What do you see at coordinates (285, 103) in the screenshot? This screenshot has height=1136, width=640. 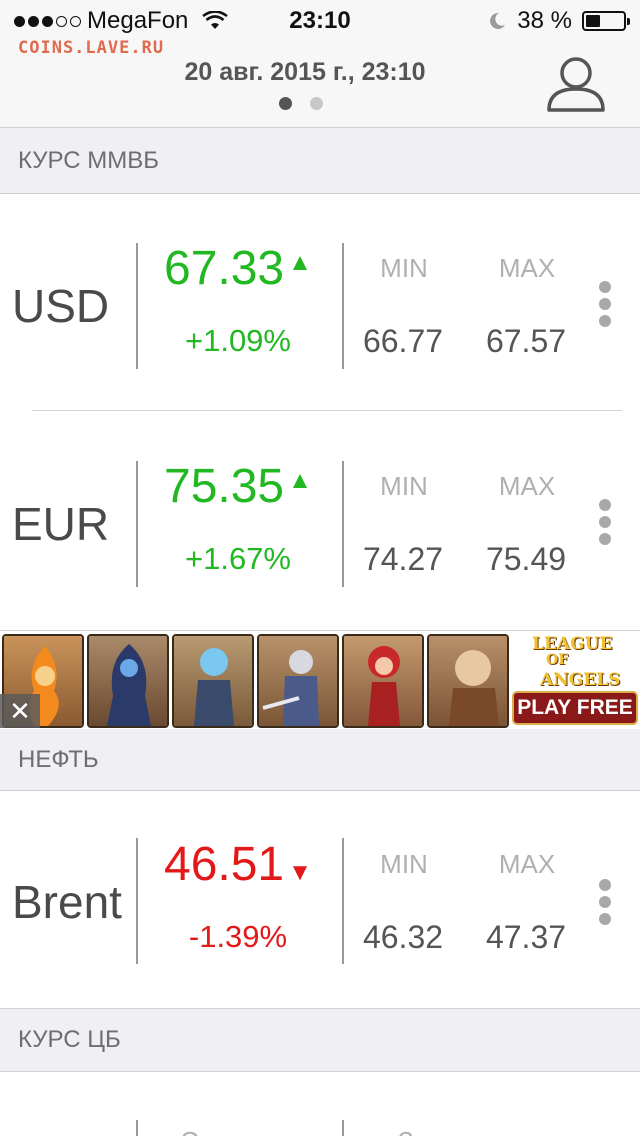 I see `page-dot-active` at bounding box center [285, 103].